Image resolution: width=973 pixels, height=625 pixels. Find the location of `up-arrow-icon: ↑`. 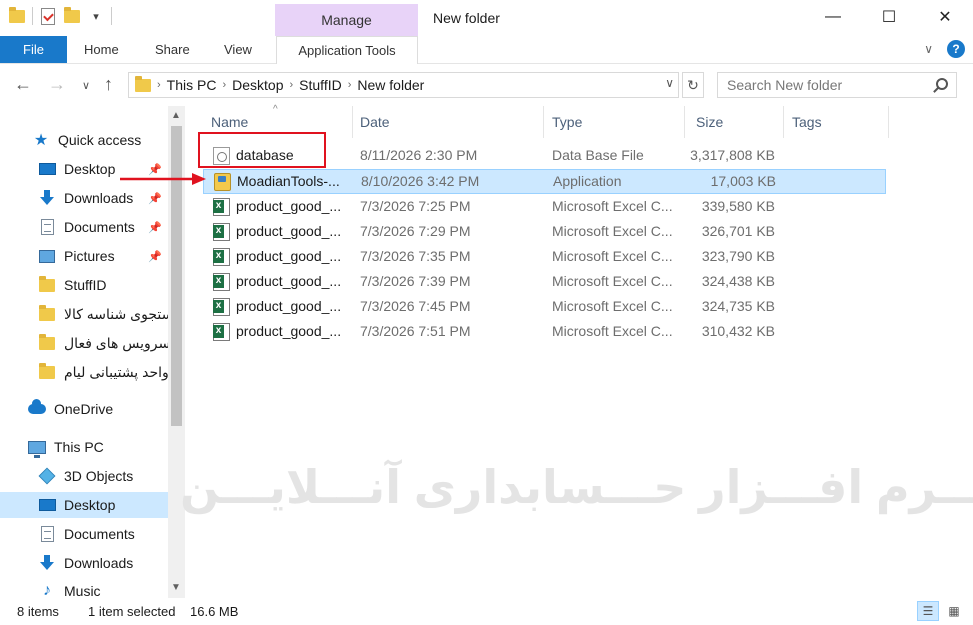

up-arrow-icon: ↑ is located at coordinates (108, 84).